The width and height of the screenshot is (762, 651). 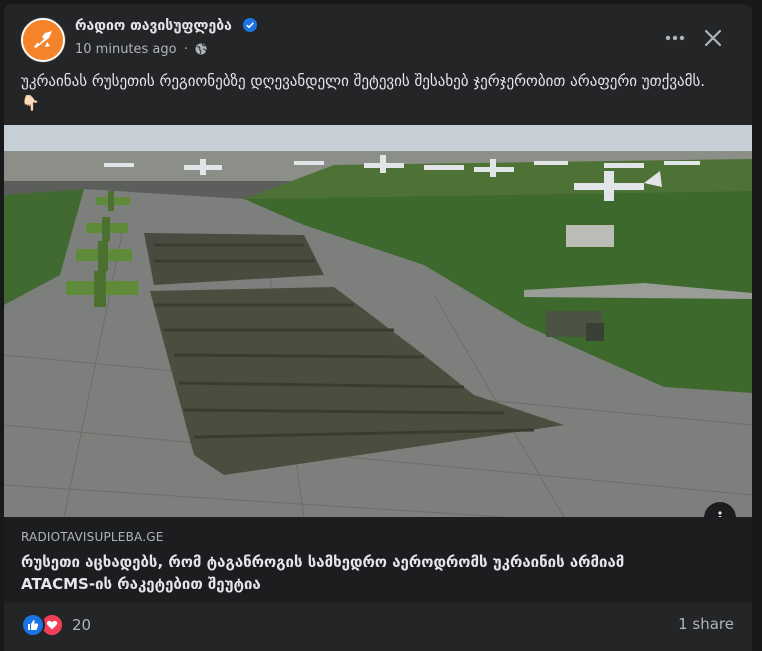 I want to click on post-meta: 10 minutes ago ·, so click(x=141, y=49).